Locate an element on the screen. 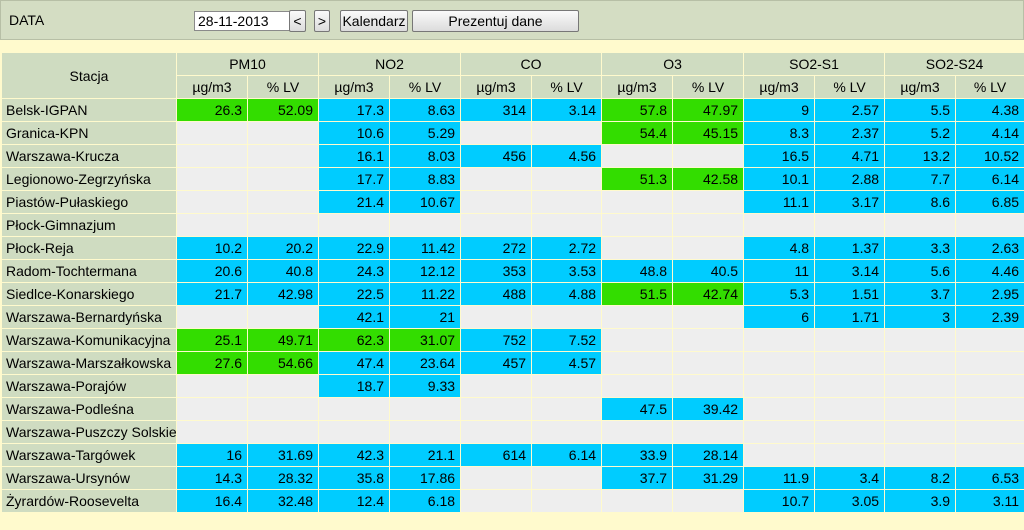  group-header-pm10: PM10 is located at coordinates (247, 64).